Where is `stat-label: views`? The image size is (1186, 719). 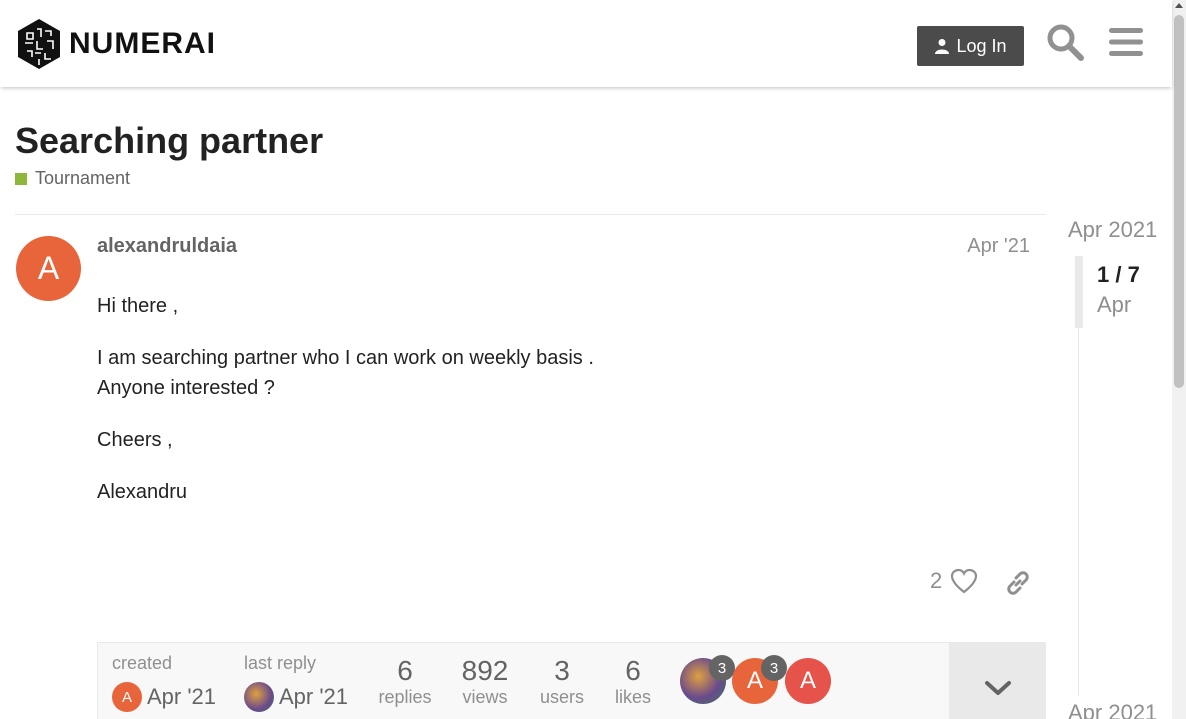
stat-label: views is located at coordinates (485, 697).